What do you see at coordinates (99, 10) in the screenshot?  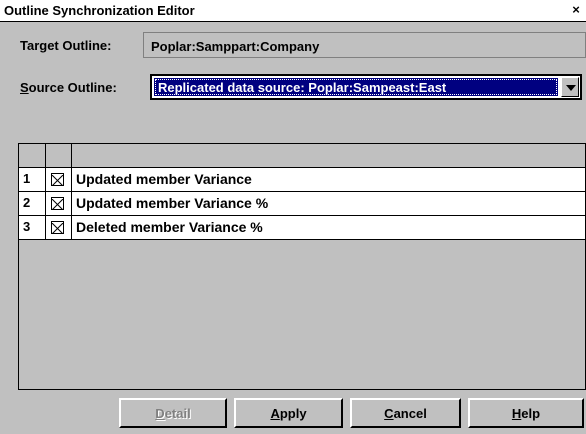 I see `window-title: Outline Synchronization Editor` at bounding box center [99, 10].